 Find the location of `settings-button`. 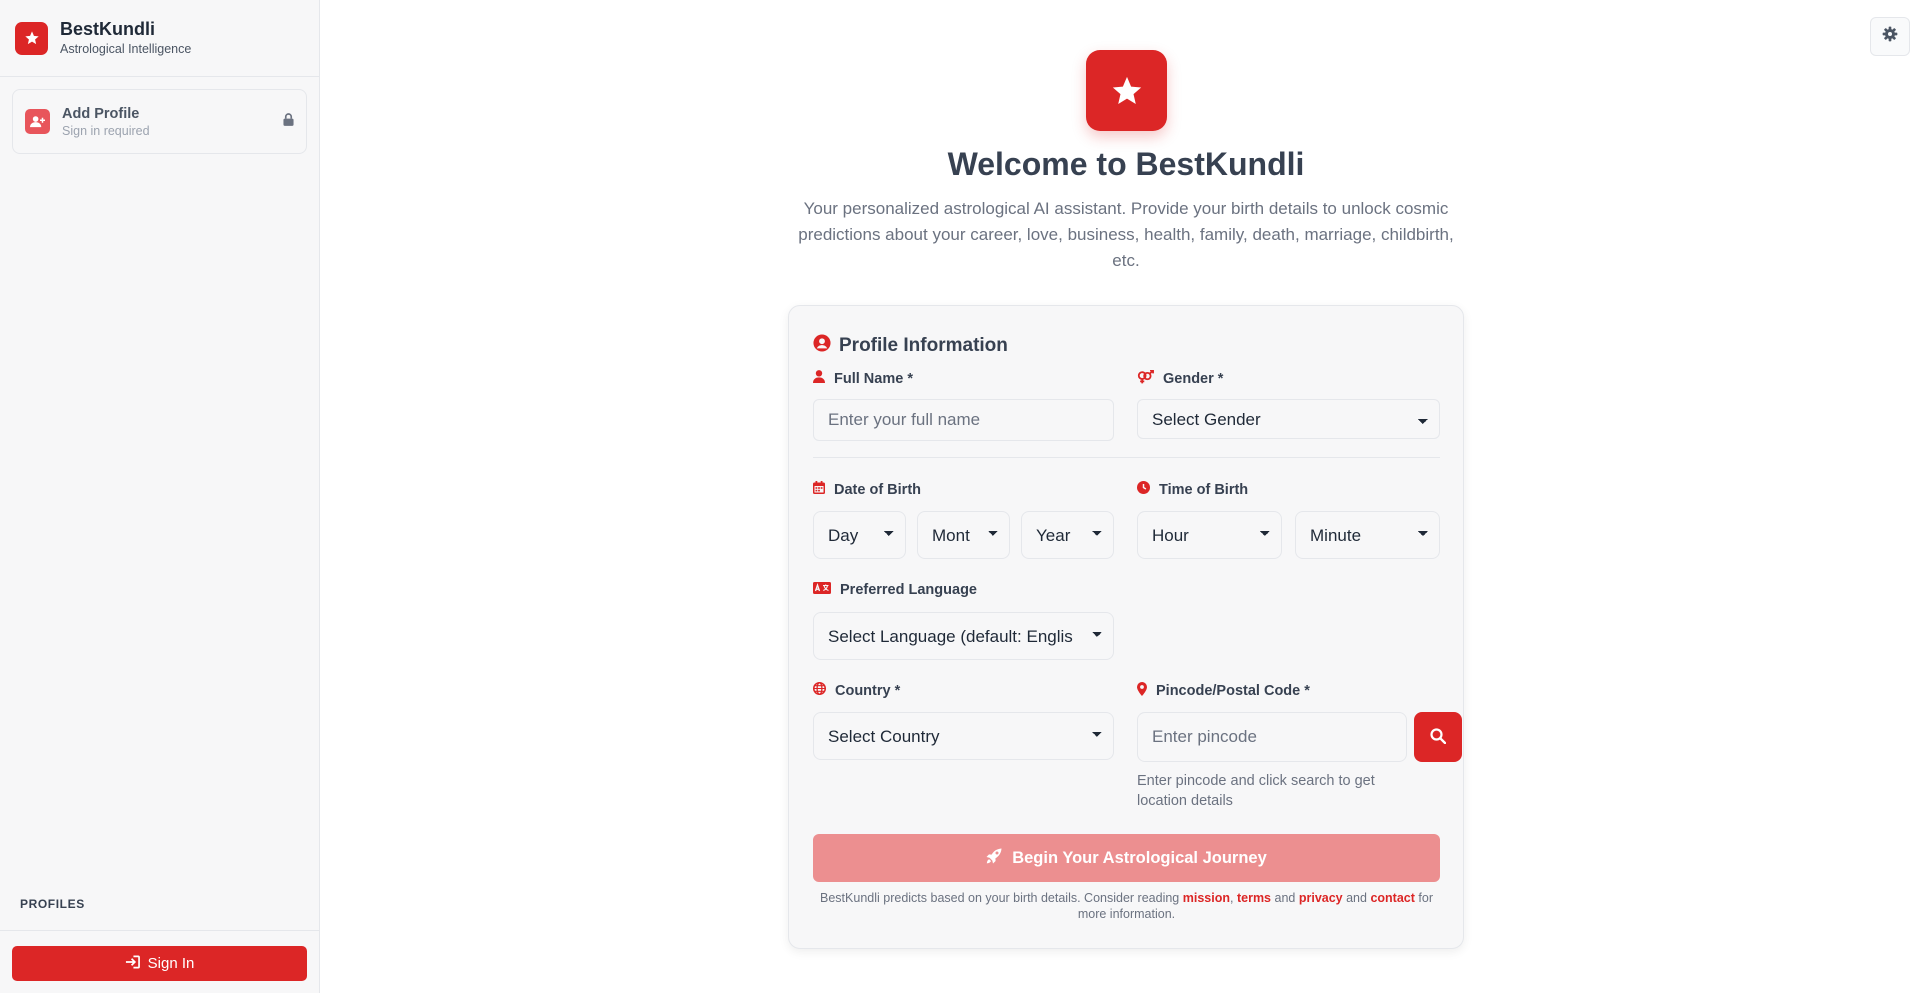

settings-button is located at coordinates (1890, 36).